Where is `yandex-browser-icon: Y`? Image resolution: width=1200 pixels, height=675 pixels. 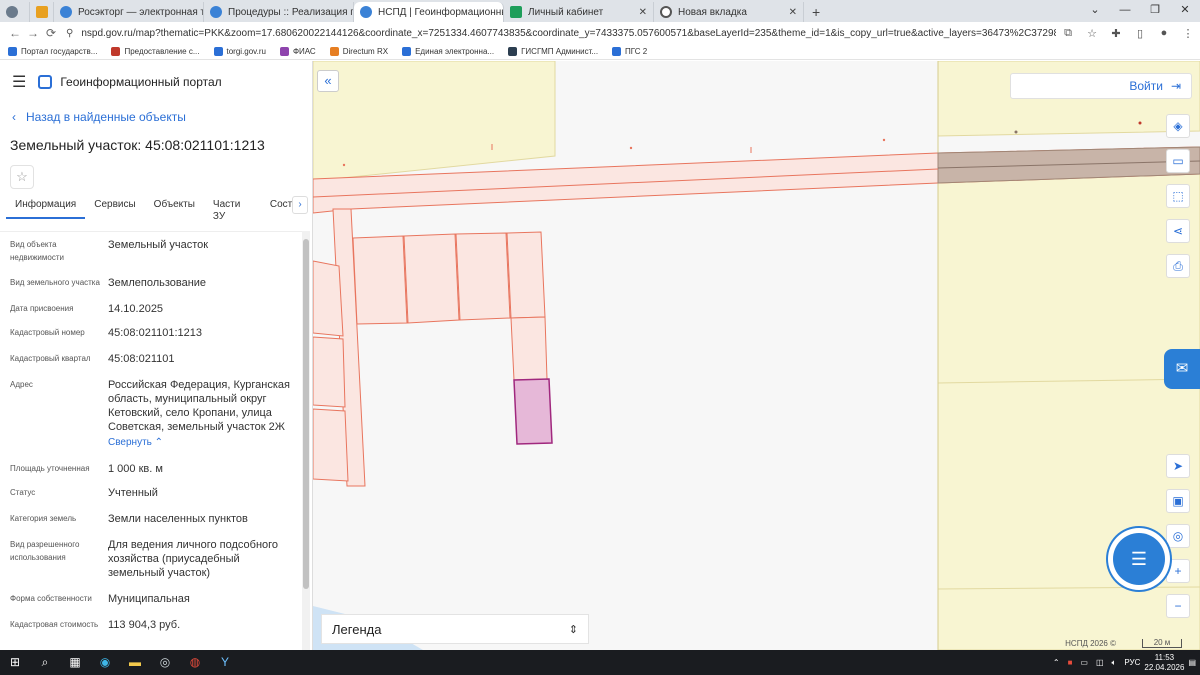 yandex-browser-icon: Y is located at coordinates (225, 662).